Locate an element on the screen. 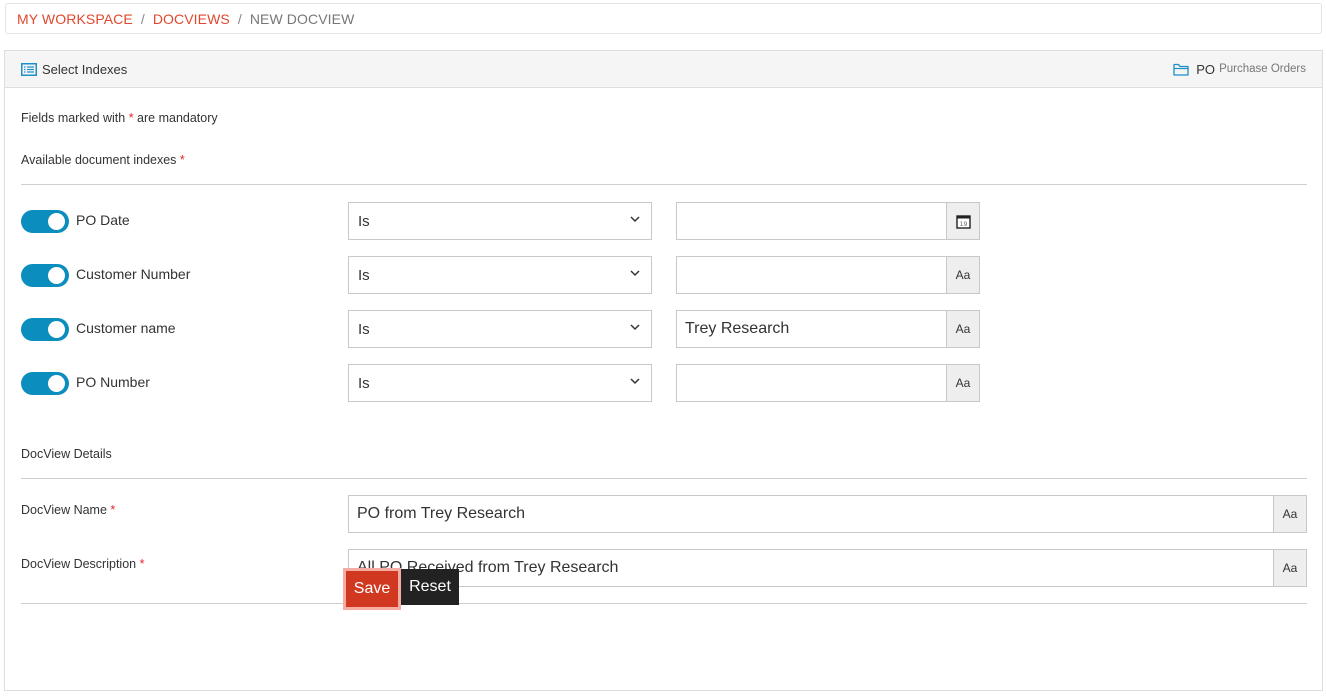  repository-name: Purchase Orders is located at coordinates (1262, 69).